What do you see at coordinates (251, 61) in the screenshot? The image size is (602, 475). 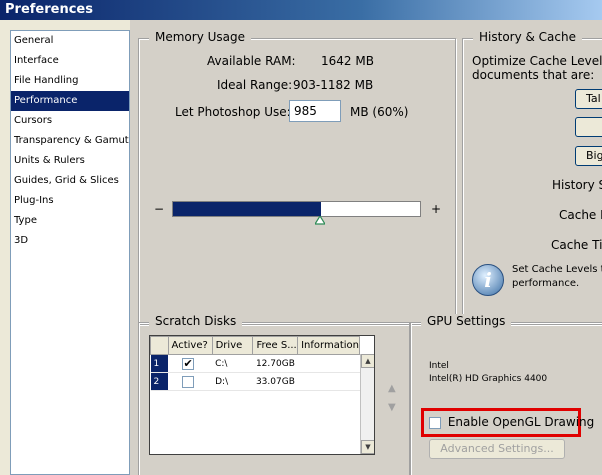 I see `available-ram-label: Available RAM:` at bounding box center [251, 61].